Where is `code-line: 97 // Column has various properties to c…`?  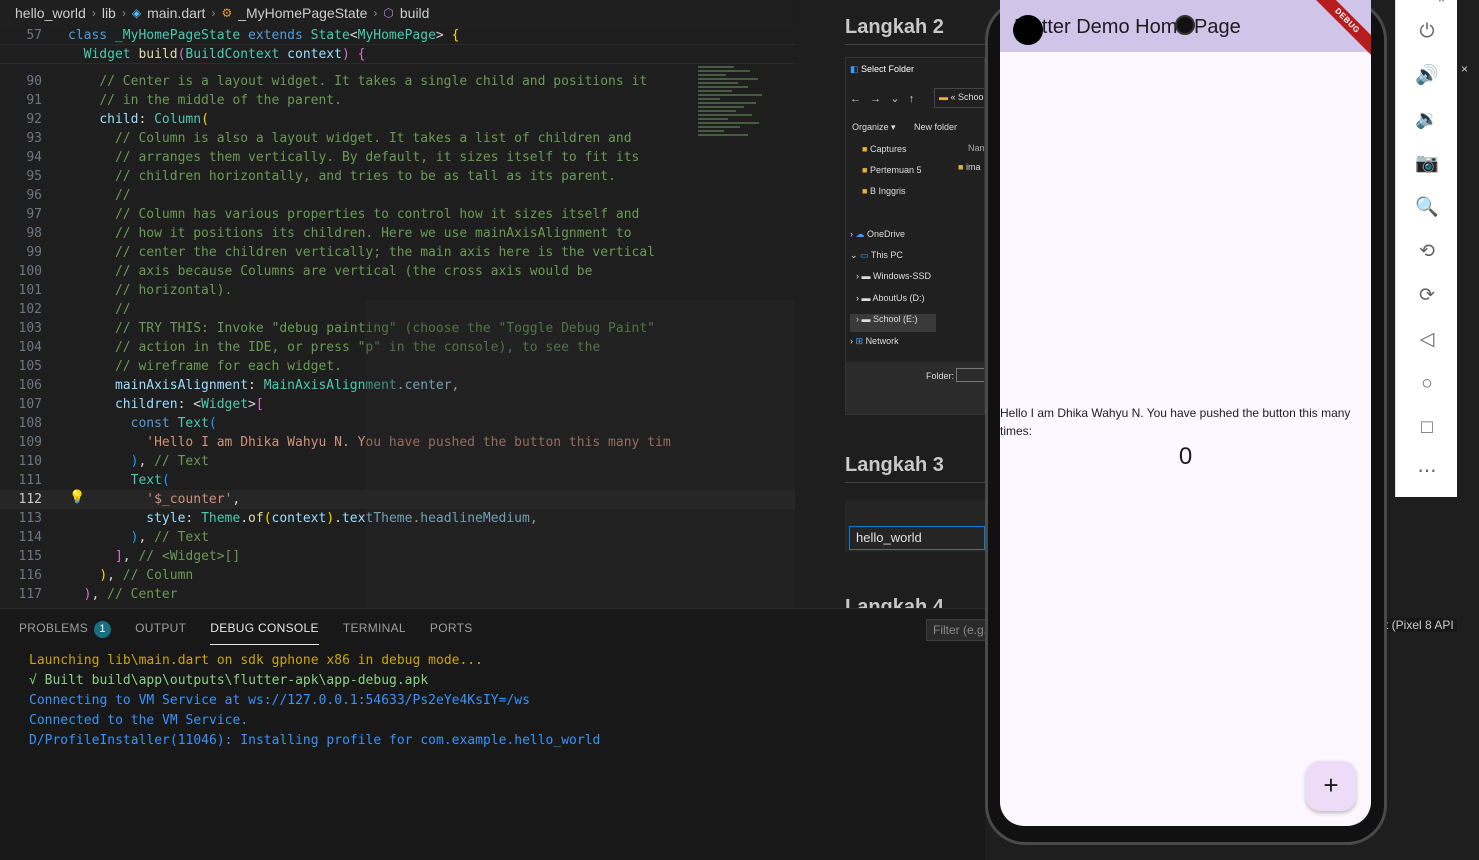
code-line: 97 // Column has various properties to c… is located at coordinates (397, 214).